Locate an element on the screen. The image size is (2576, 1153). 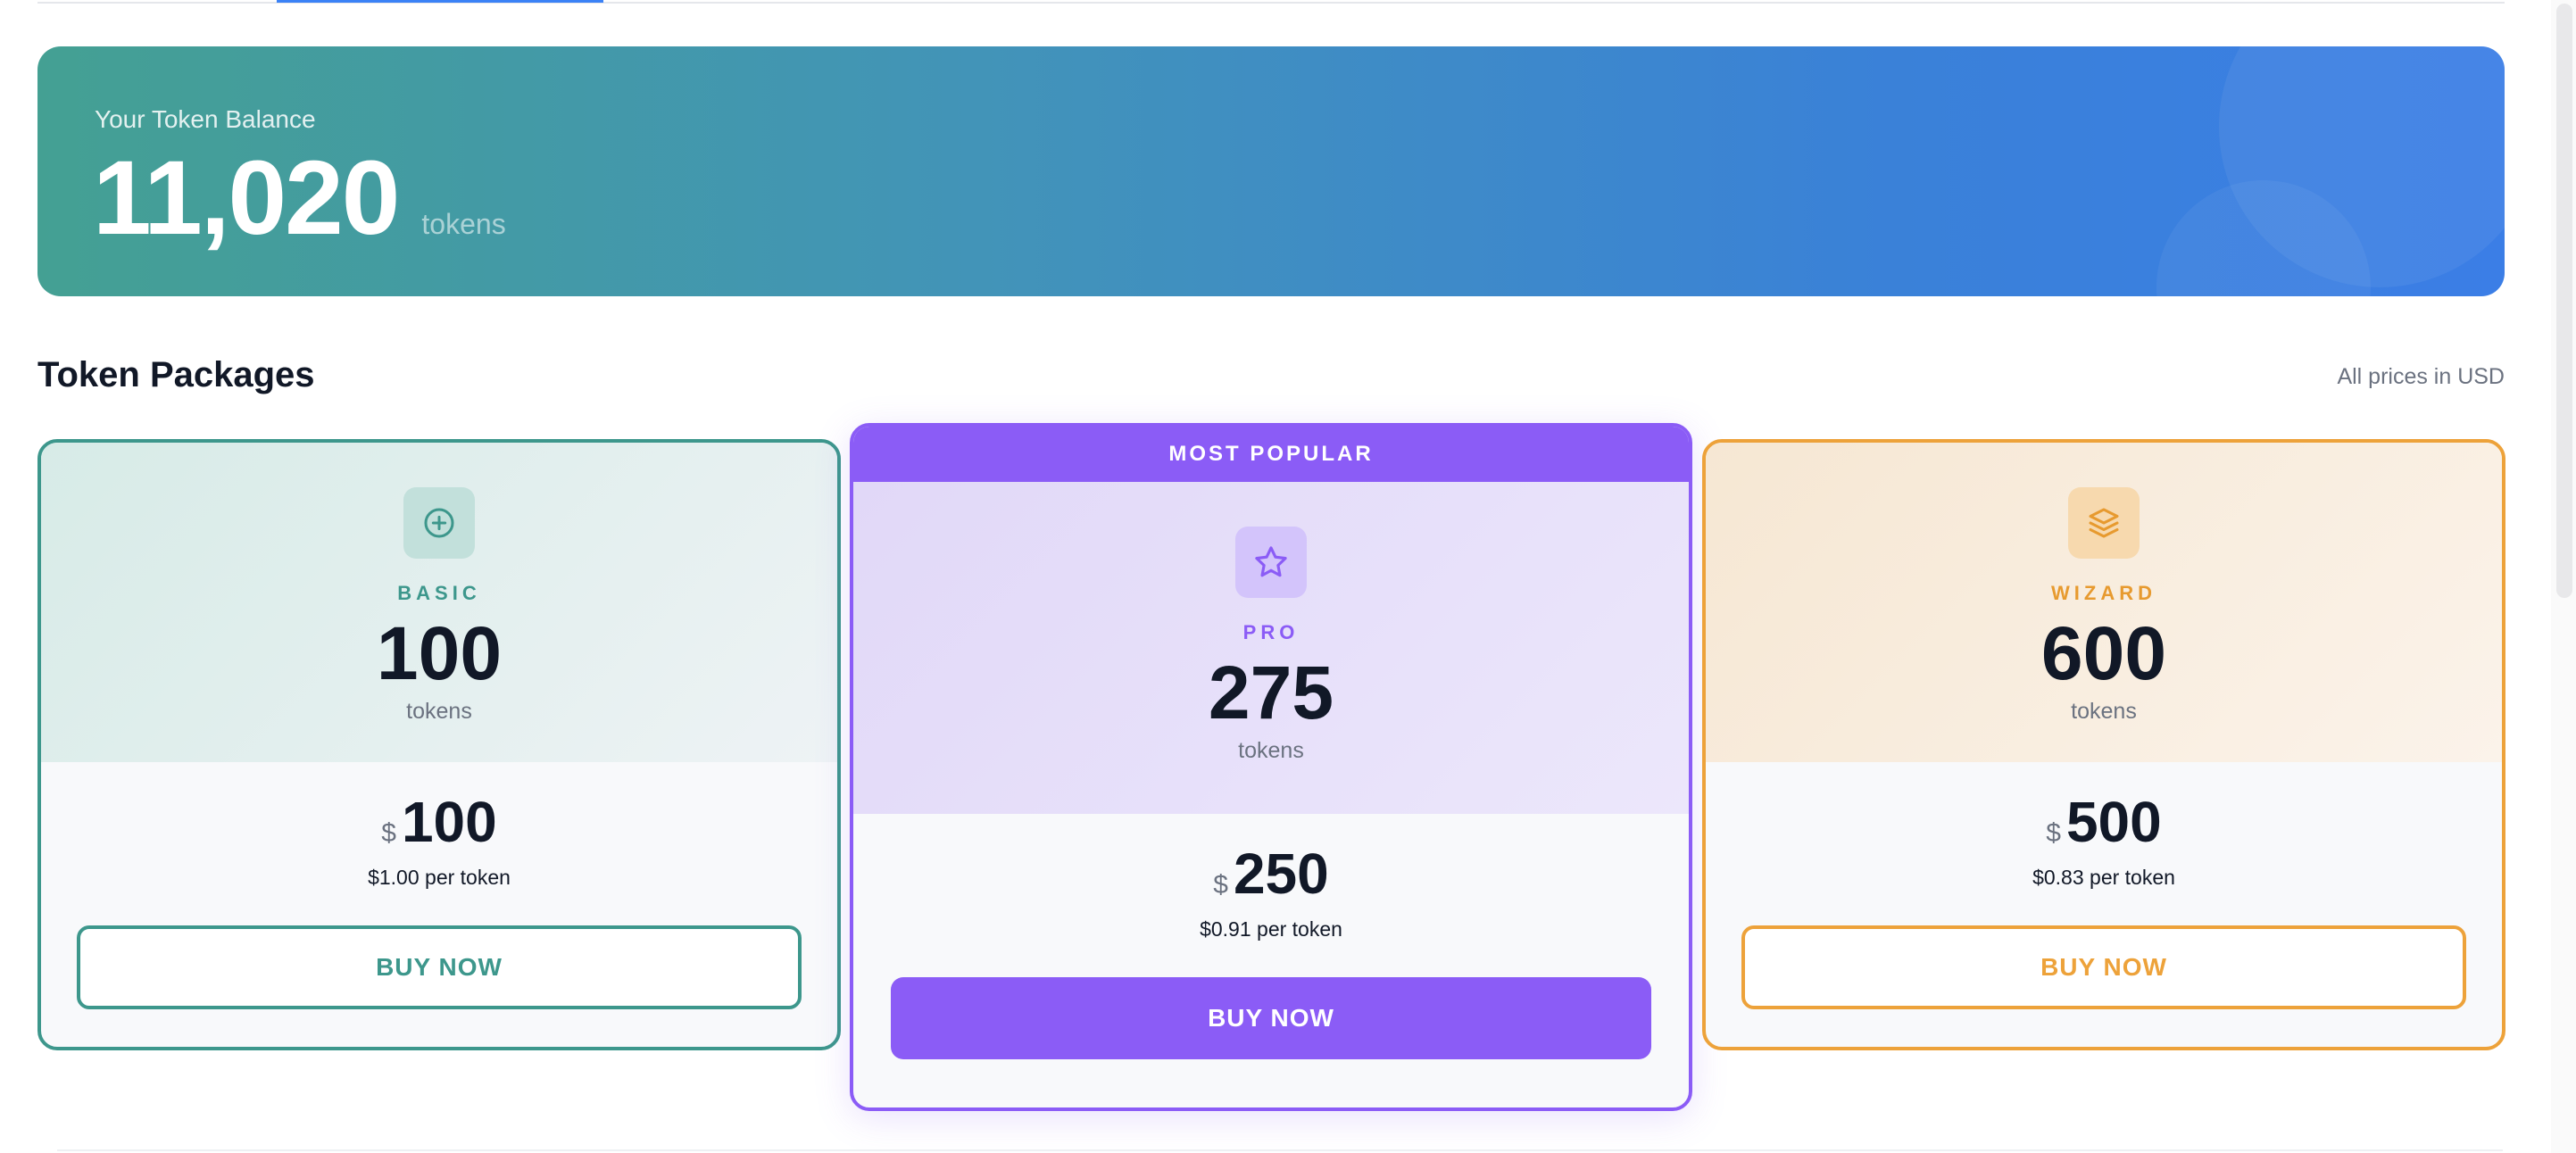
scrollbar-thumb is located at coordinates (2564, 301).